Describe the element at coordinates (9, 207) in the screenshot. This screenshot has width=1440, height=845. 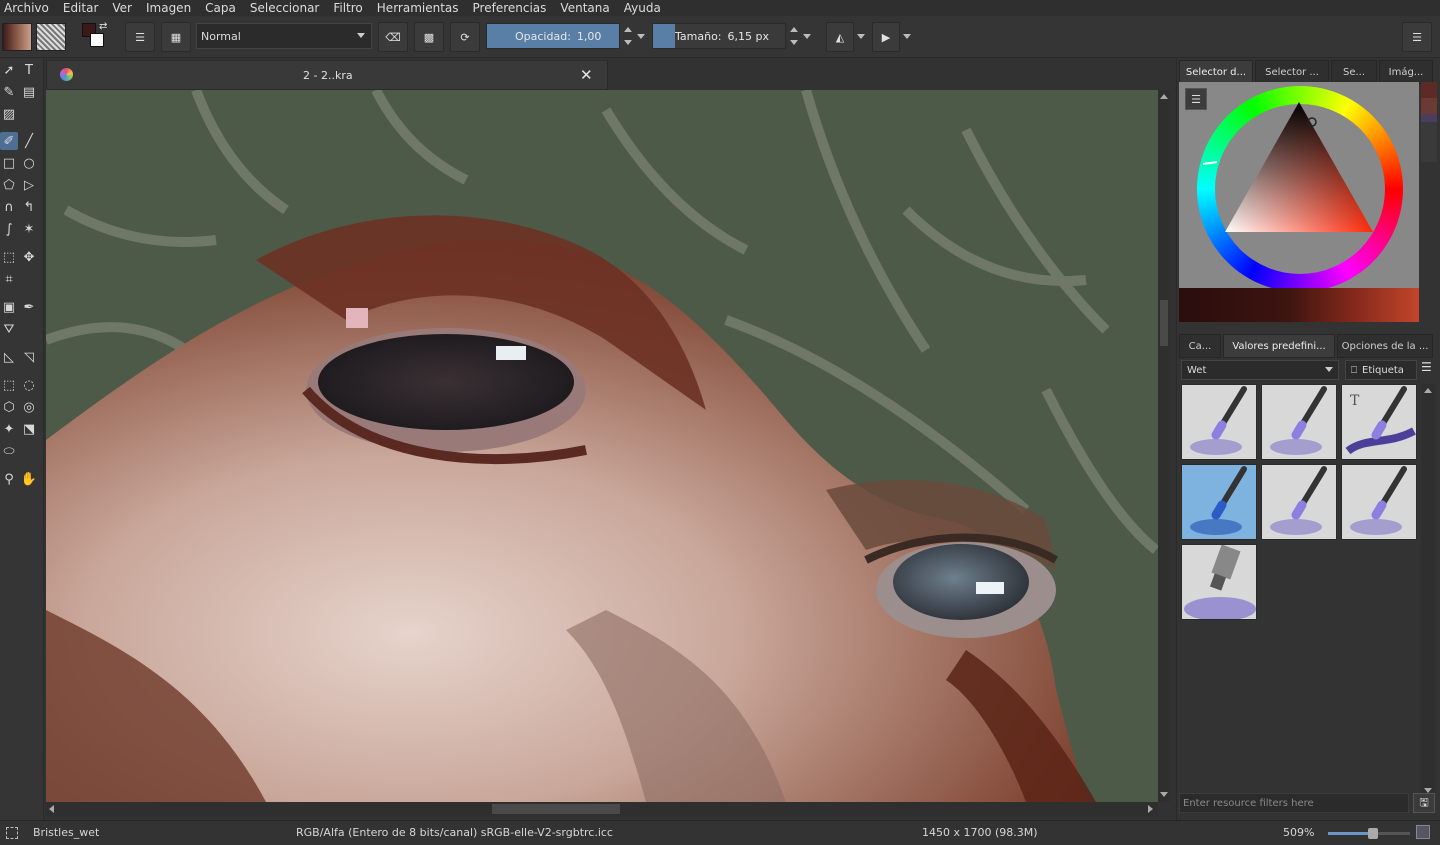
I see `bezier-tool-icon: ∩` at that location.